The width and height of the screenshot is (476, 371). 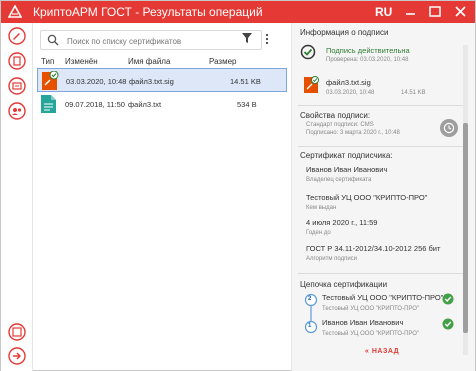 What do you see at coordinates (367, 60) in the screenshot?
I see `verified-date: Проверена: 03.03.2020, 10:48` at bounding box center [367, 60].